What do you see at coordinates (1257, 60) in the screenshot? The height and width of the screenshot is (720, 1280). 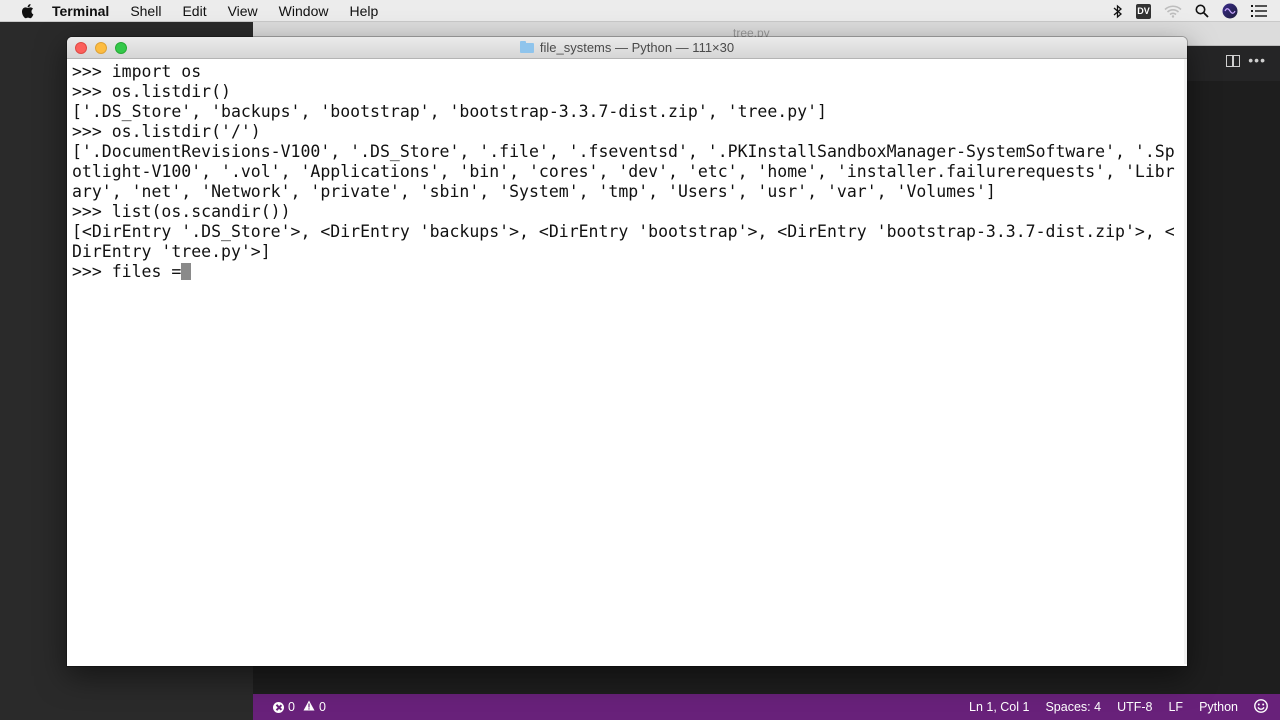 I see `more-actions-icon: •••` at bounding box center [1257, 60].